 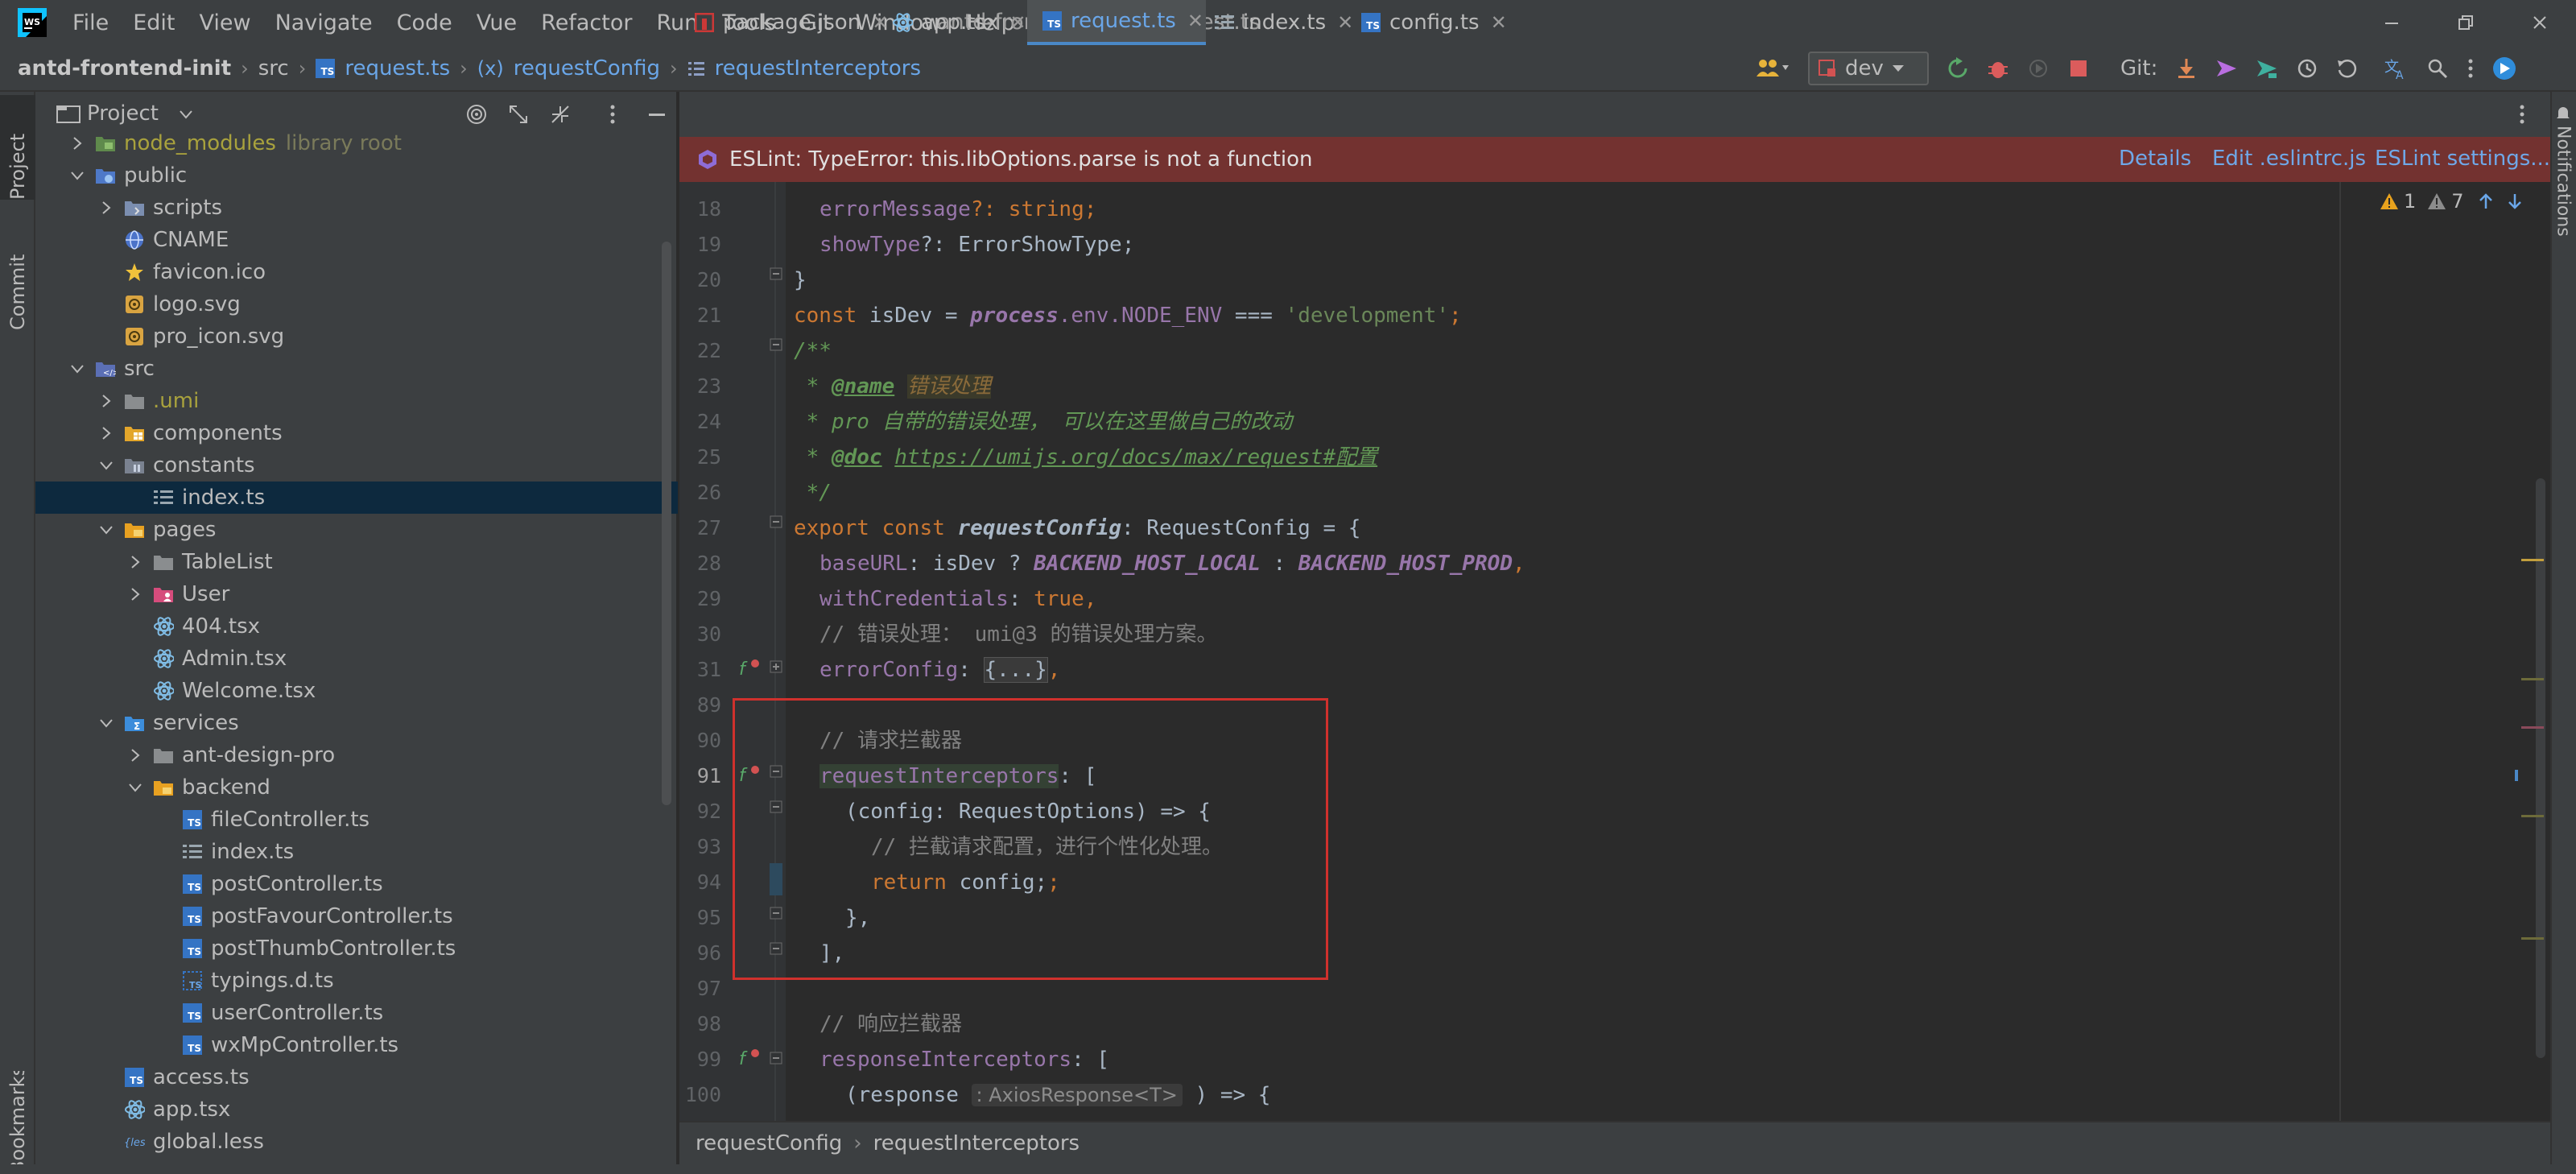 I want to click on breadcrumb-src: src, so click(x=273, y=68).